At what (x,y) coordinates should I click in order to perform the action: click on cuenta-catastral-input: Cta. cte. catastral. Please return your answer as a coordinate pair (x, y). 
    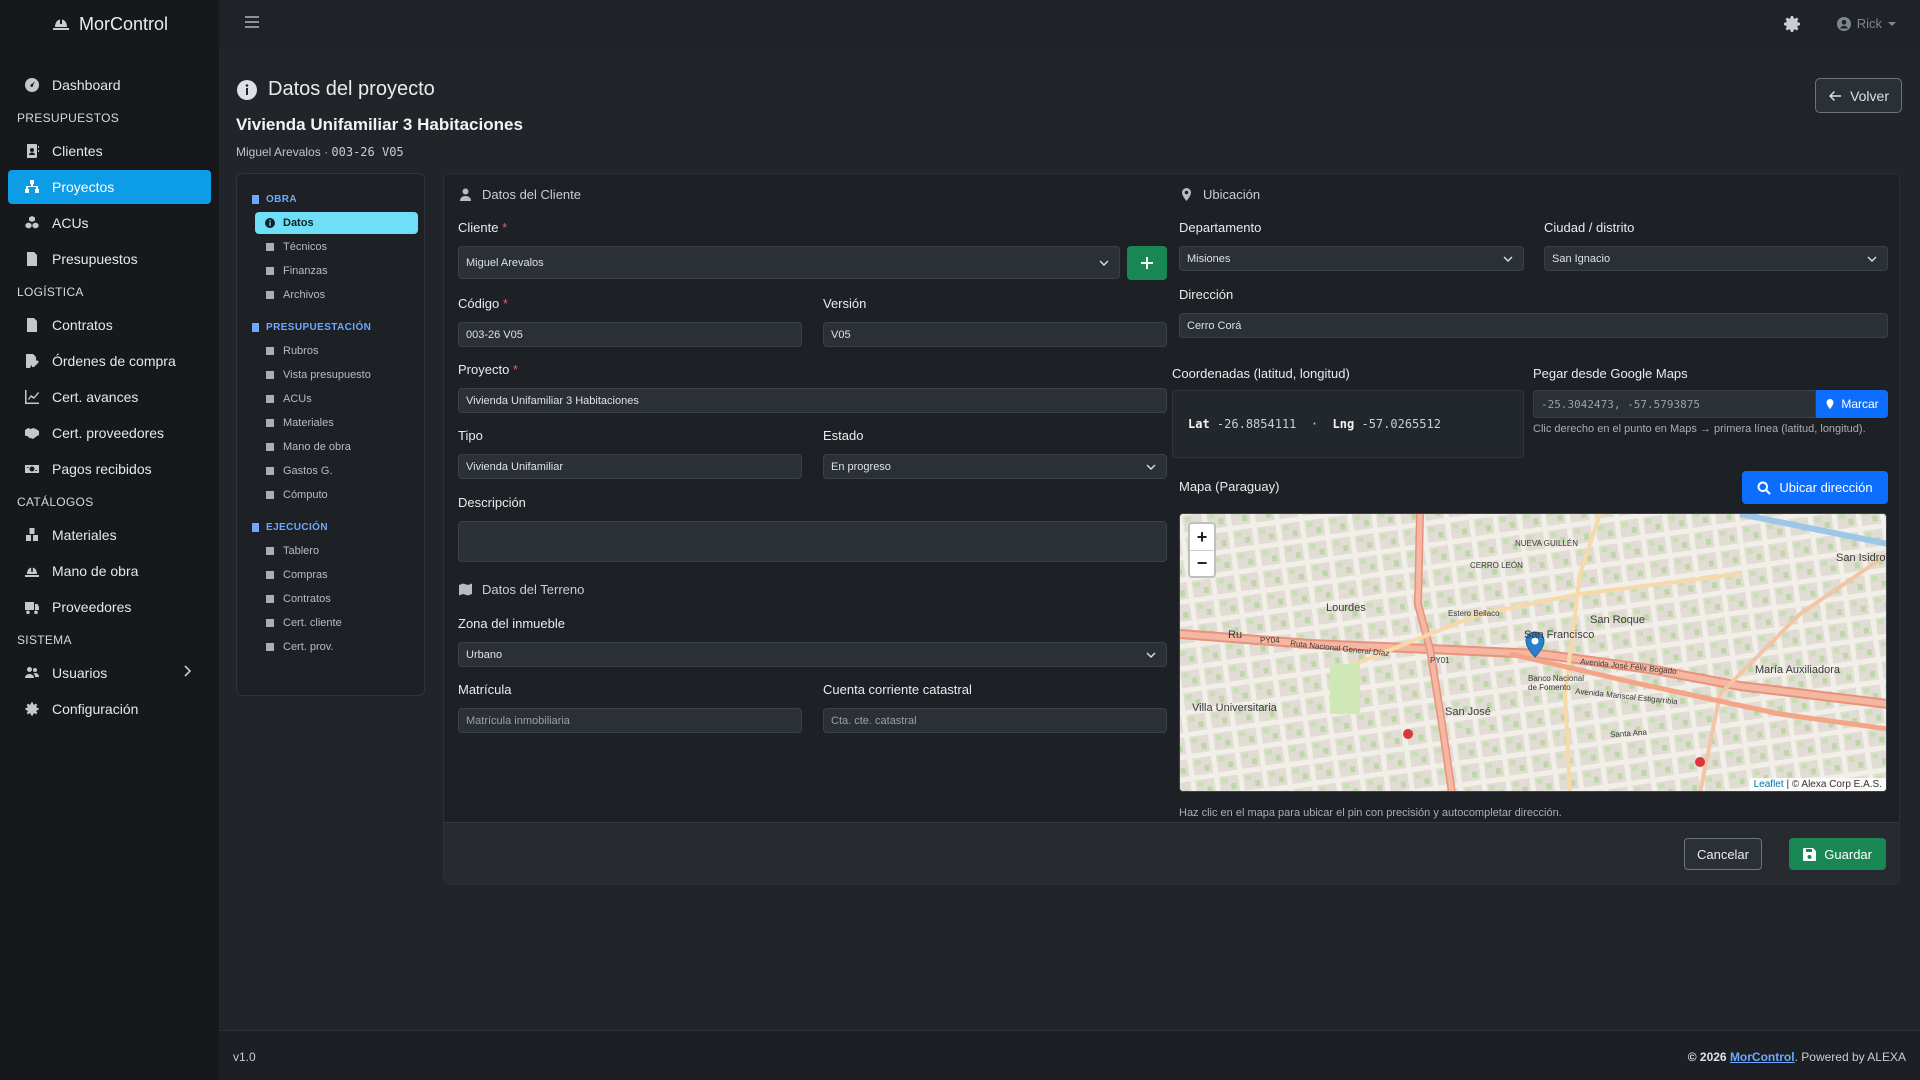
    Looking at the image, I should click on (995, 720).